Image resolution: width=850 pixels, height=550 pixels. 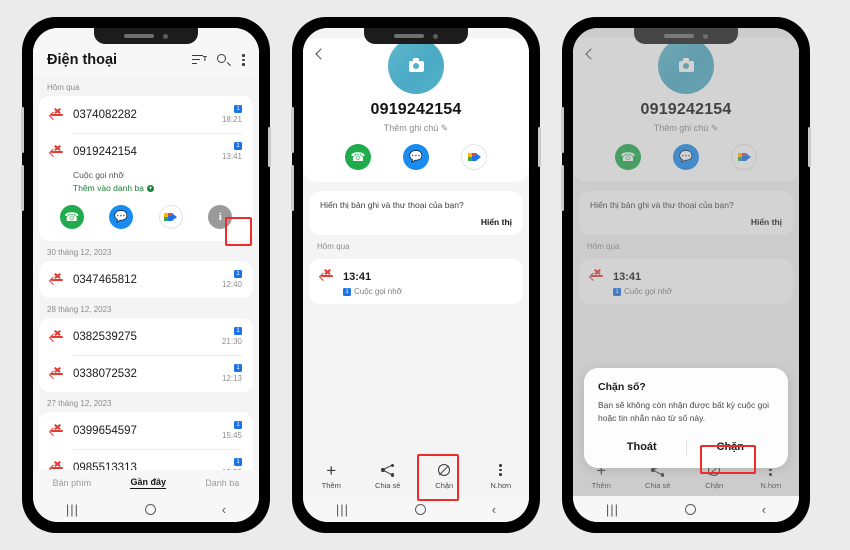 I want to click on tab-contacts: Danh bạ, so click(x=222, y=483).